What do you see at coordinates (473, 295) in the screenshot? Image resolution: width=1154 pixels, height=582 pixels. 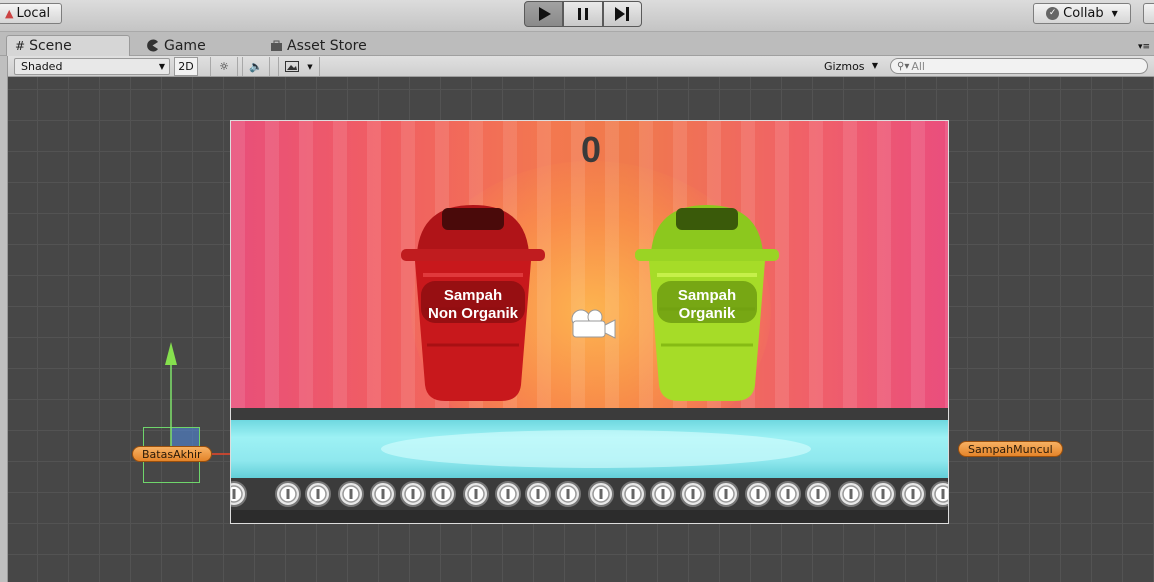 I see `bin-non-organik-line1: Sampah` at bounding box center [473, 295].